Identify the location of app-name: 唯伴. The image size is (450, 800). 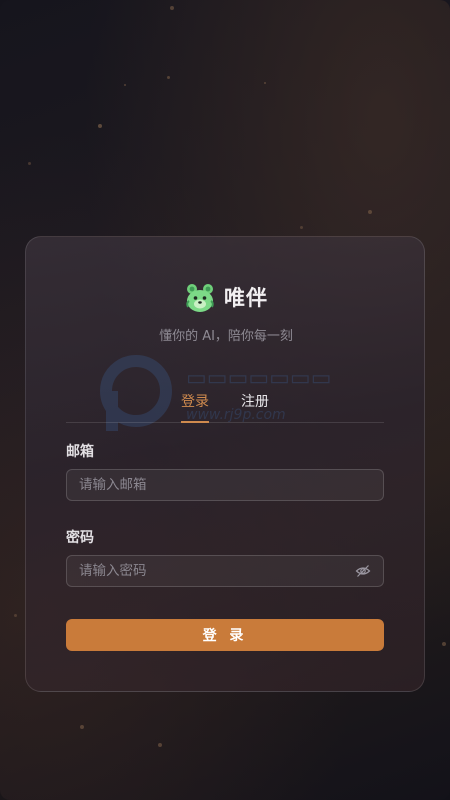
(246, 298).